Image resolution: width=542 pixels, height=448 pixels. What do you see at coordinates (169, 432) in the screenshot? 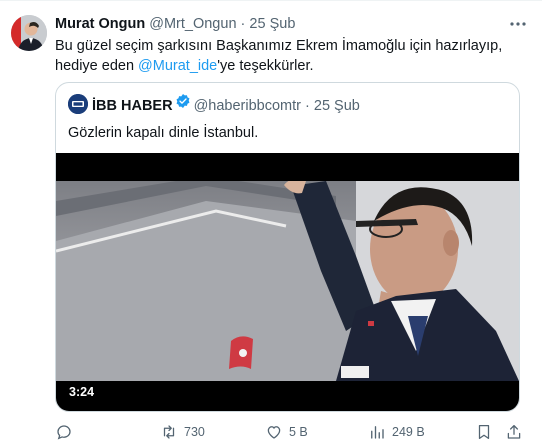
I see `retweet-icon` at bounding box center [169, 432].